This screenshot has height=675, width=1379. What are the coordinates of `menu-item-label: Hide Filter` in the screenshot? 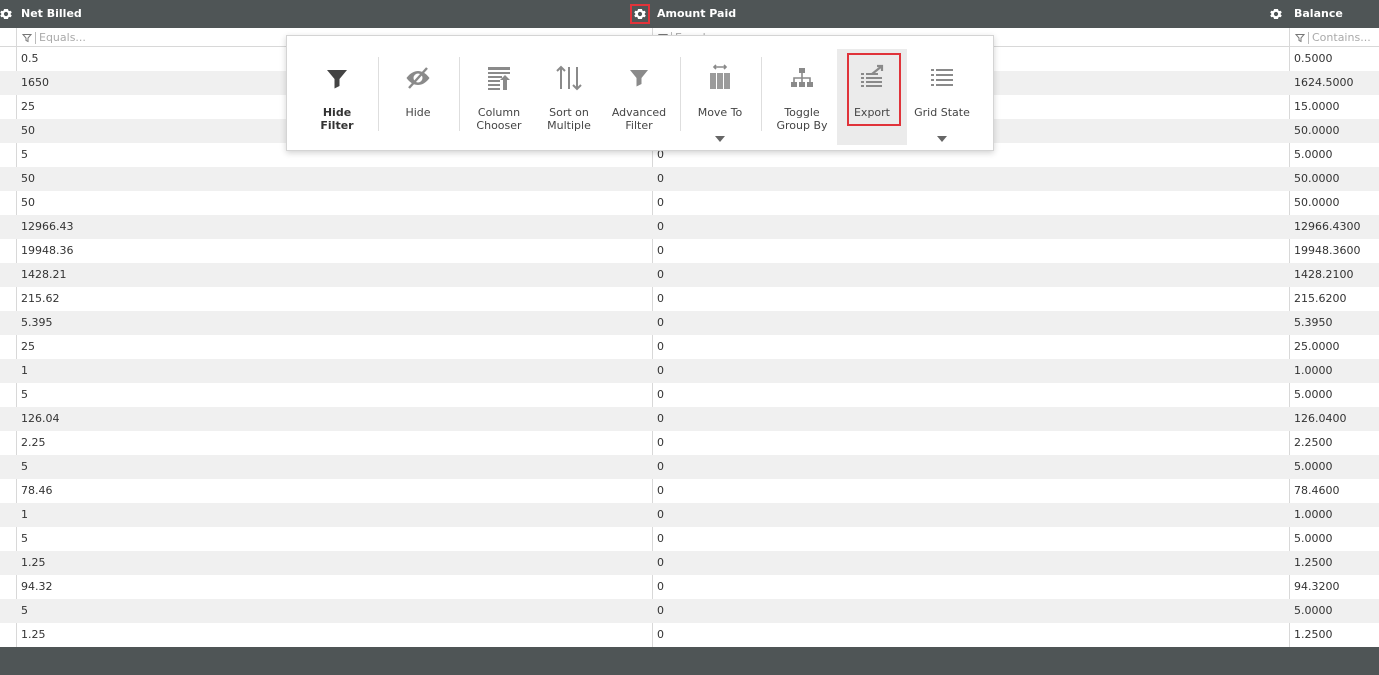 It's located at (337, 119).